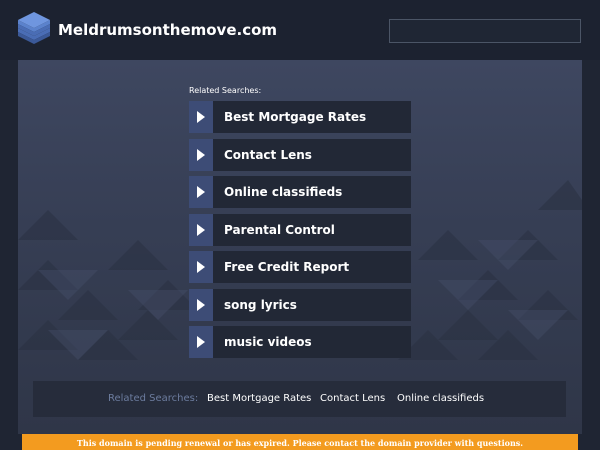 The image size is (600, 450). Describe the element at coordinates (485, 31) in the screenshot. I see `search-input` at that location.